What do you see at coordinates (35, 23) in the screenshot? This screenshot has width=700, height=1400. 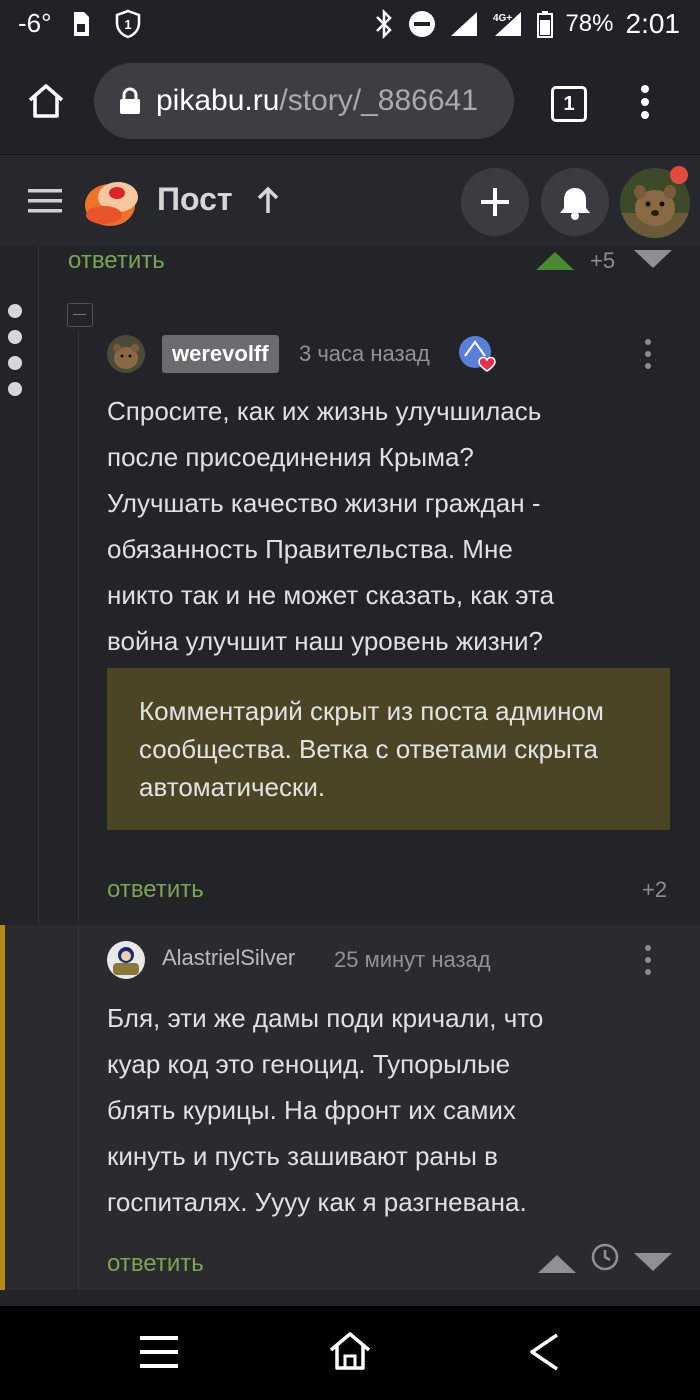 I see `temperature-label: -6°` at bounding box center [35, 23].